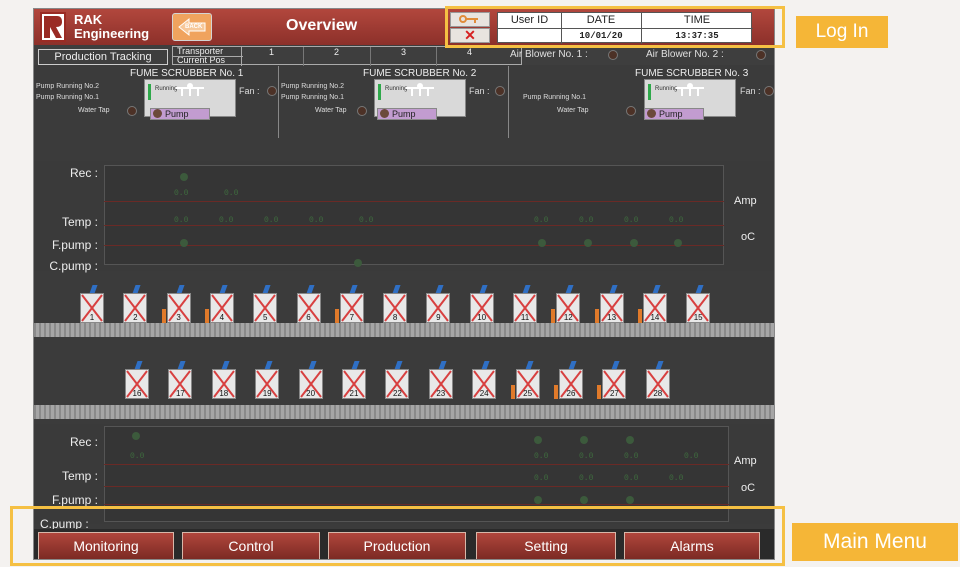 This screenshot has height=567, width=960. What do you see at coordinates (135, 304) in the screenshot?
I see `tank-2: 2` at bounding box center [135, 304].